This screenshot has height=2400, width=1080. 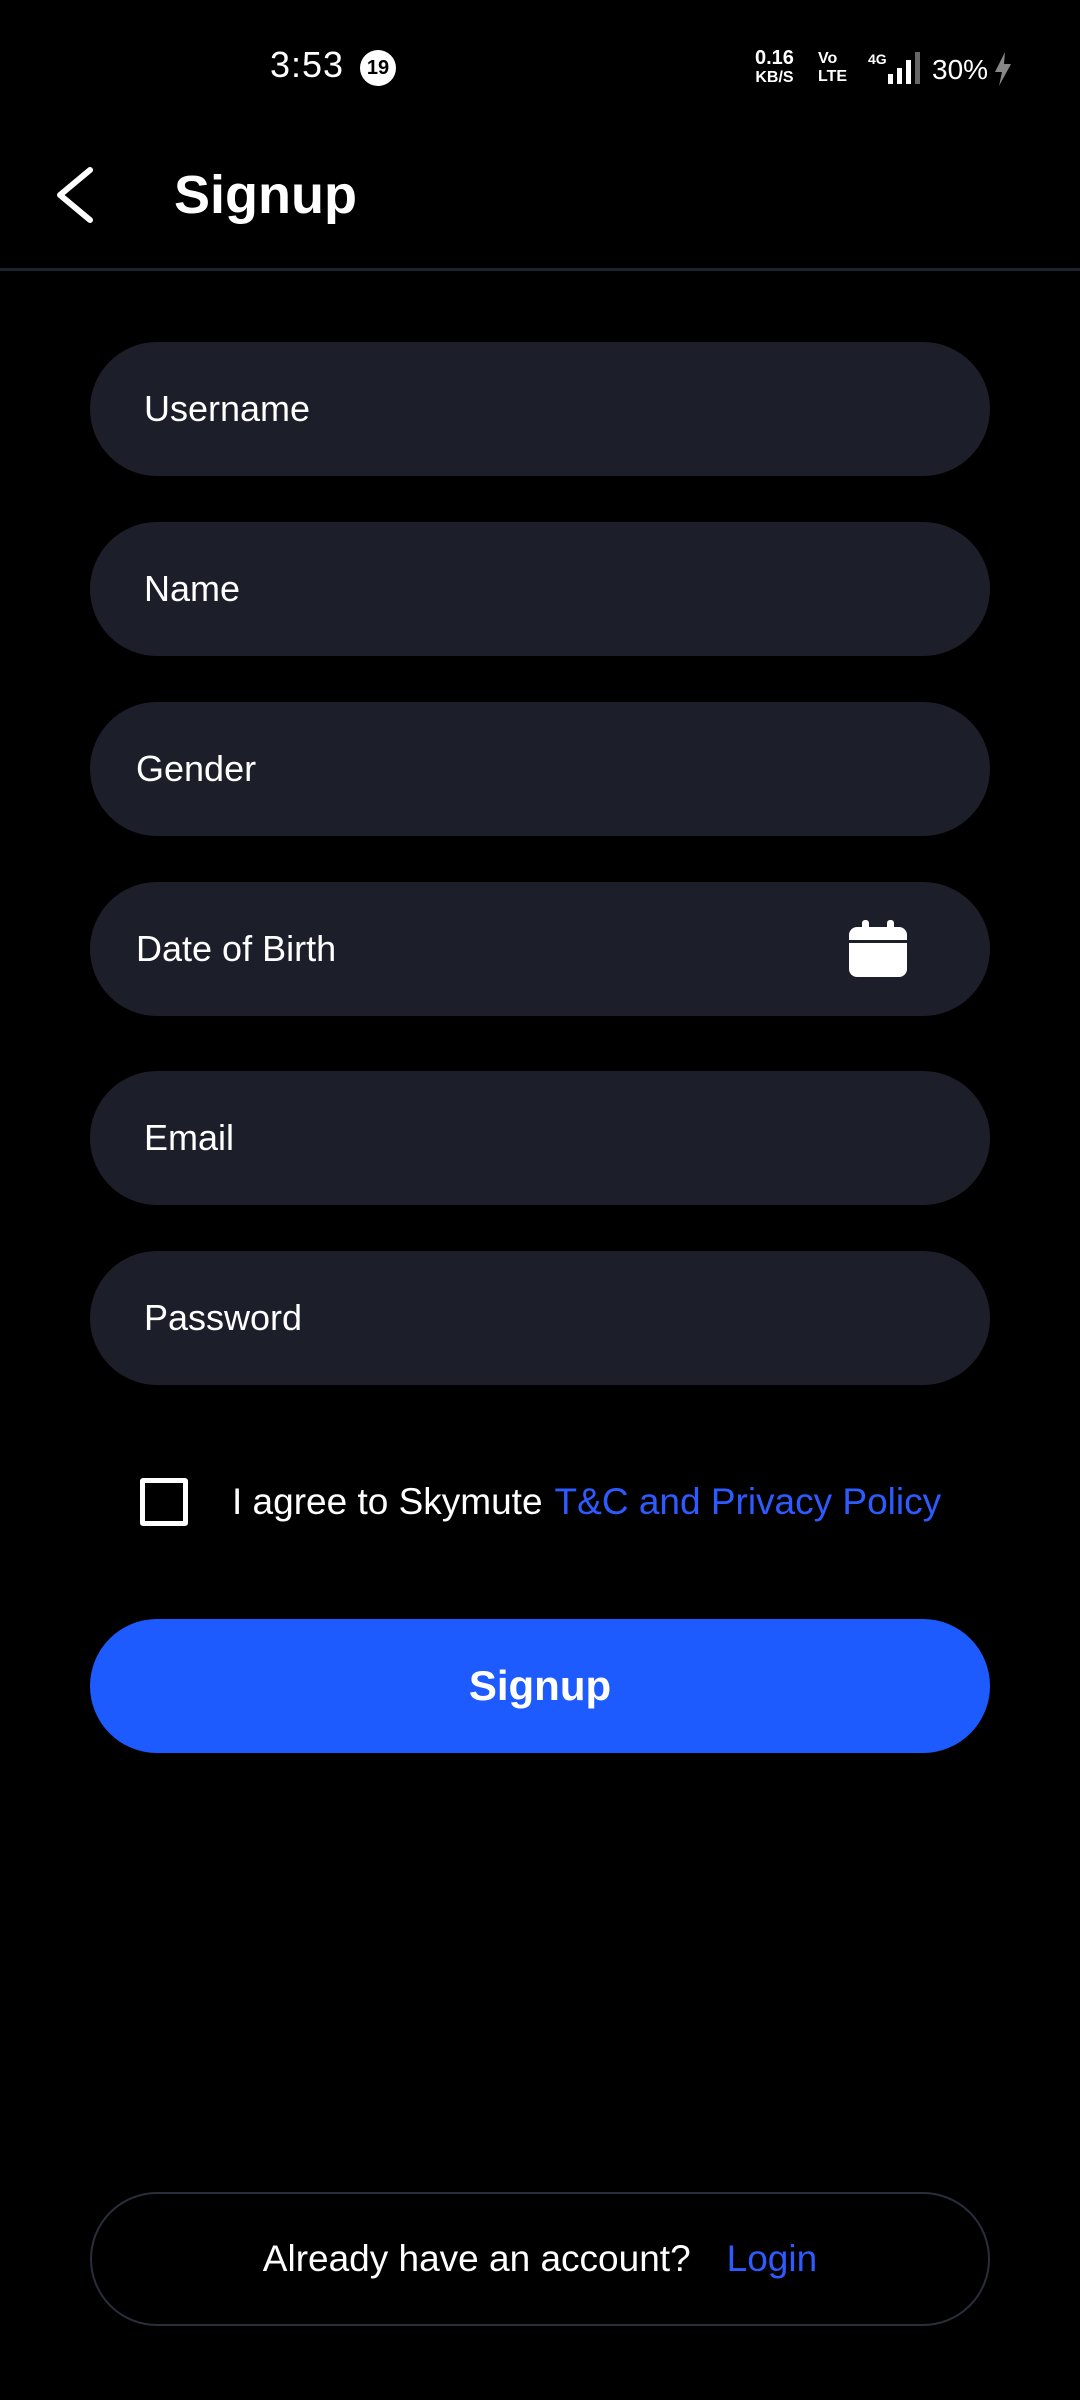 I want to click on page-title: Signup, so click(x=265, y=195).